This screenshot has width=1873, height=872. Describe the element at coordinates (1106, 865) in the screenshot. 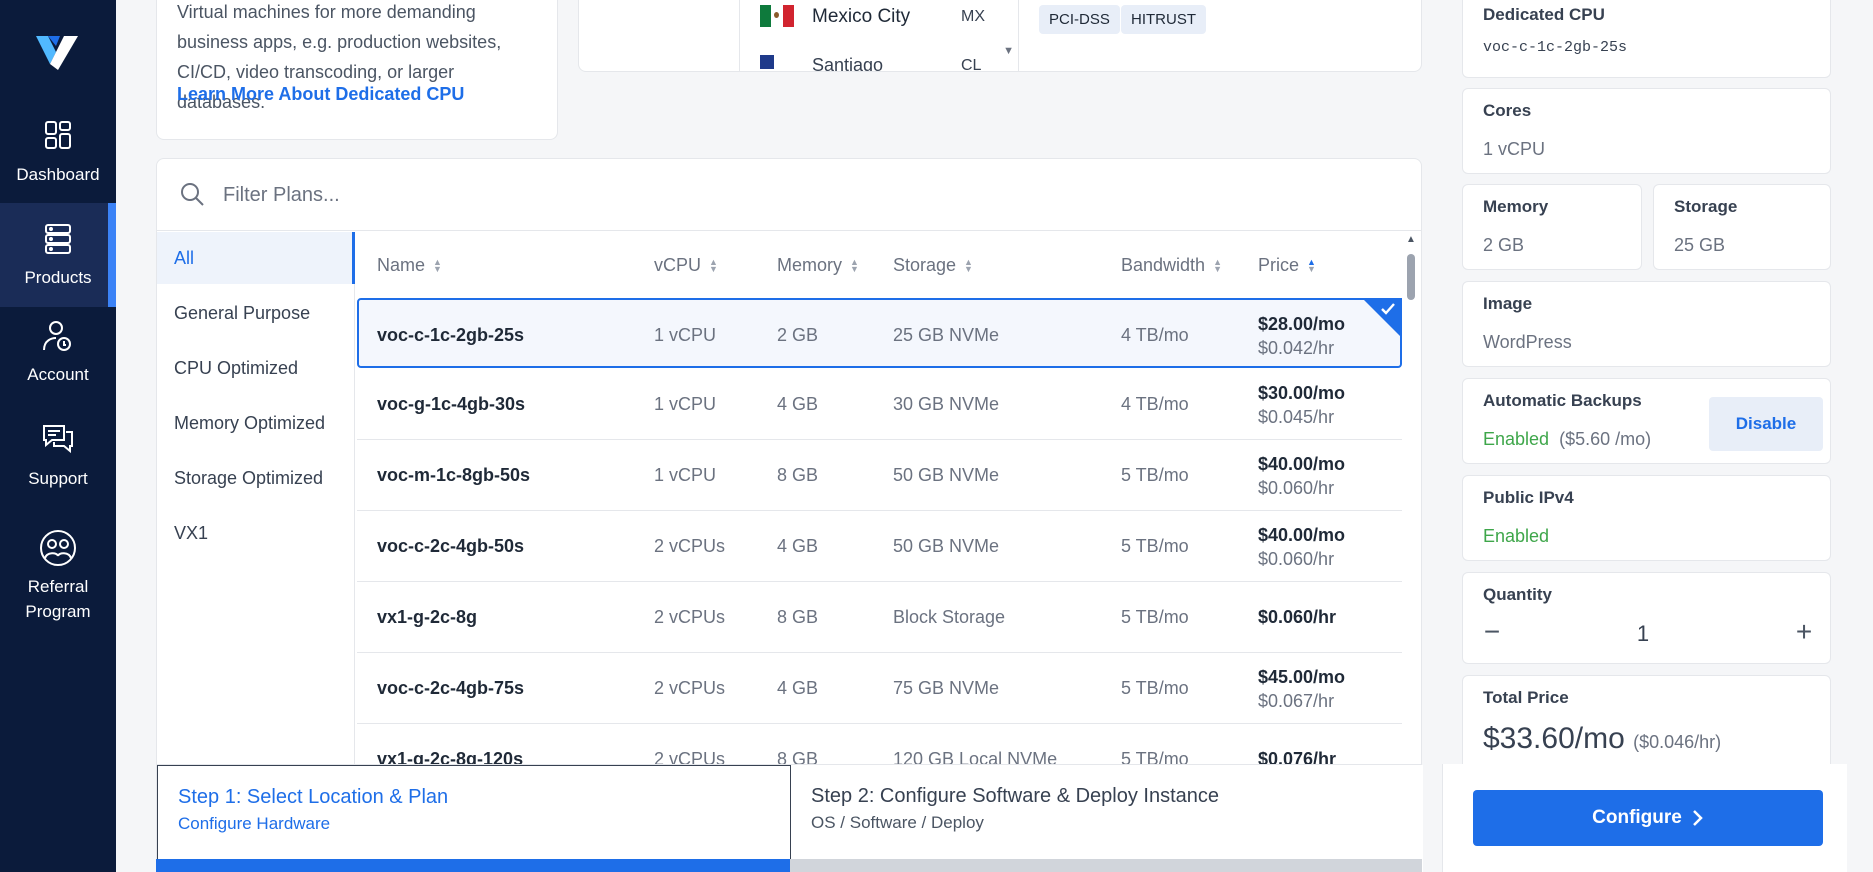

I see `step-2-progress-bar` at that location.